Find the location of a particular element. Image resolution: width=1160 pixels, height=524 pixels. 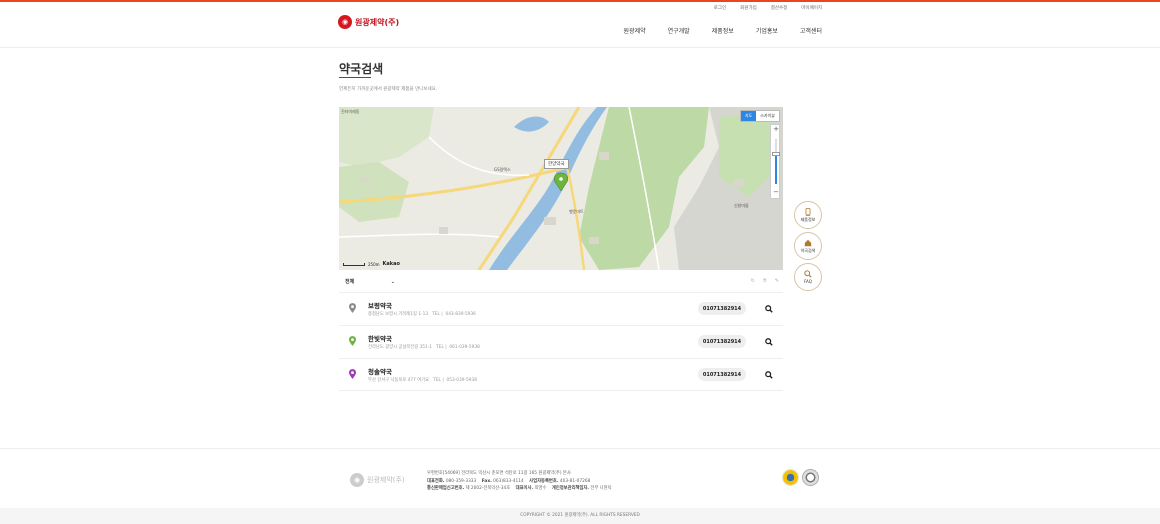

bell-icon: ⎊ is located at coordinates (765, 281).